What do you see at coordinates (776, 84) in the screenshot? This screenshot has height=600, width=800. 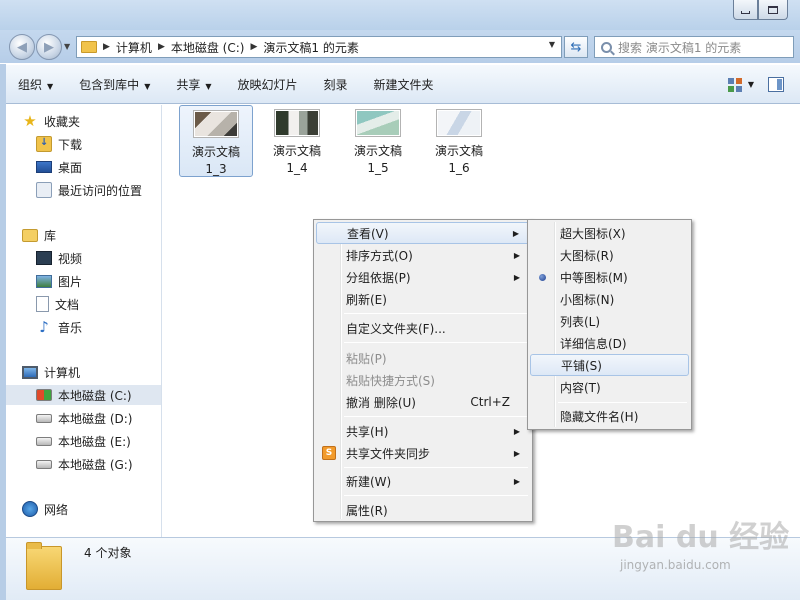 I see `preview-pane-icon` at bounding box center [776, 84].